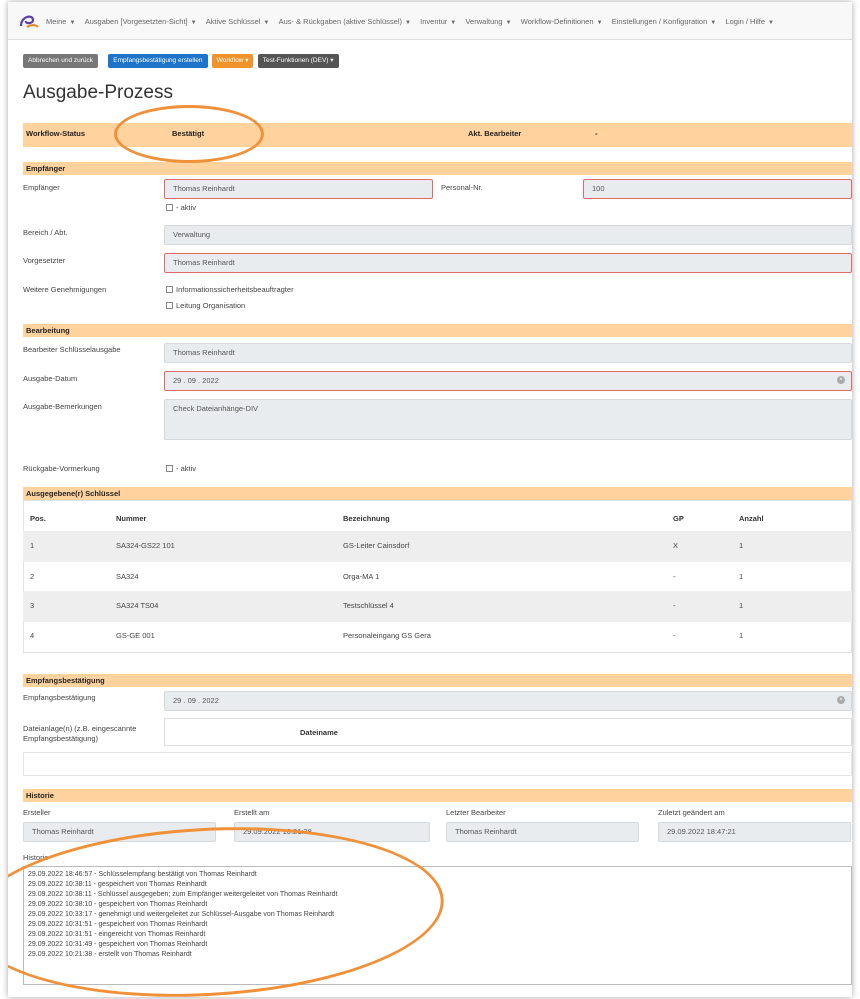 Image resolution: width=860 pixels, height=999 pixels. What do you see at coordinates (542, 832) in the screenshot?
I see `last-editor-field: Thomas Reinhardt` at bounding box center [542, 832].